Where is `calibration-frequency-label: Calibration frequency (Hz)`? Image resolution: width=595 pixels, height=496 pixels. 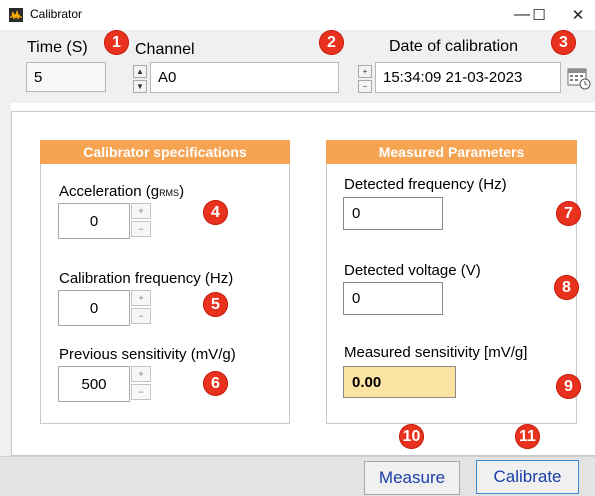
calibration-frequency-label: Calibration frequency (Hz) is located at coordinates (146, 278).